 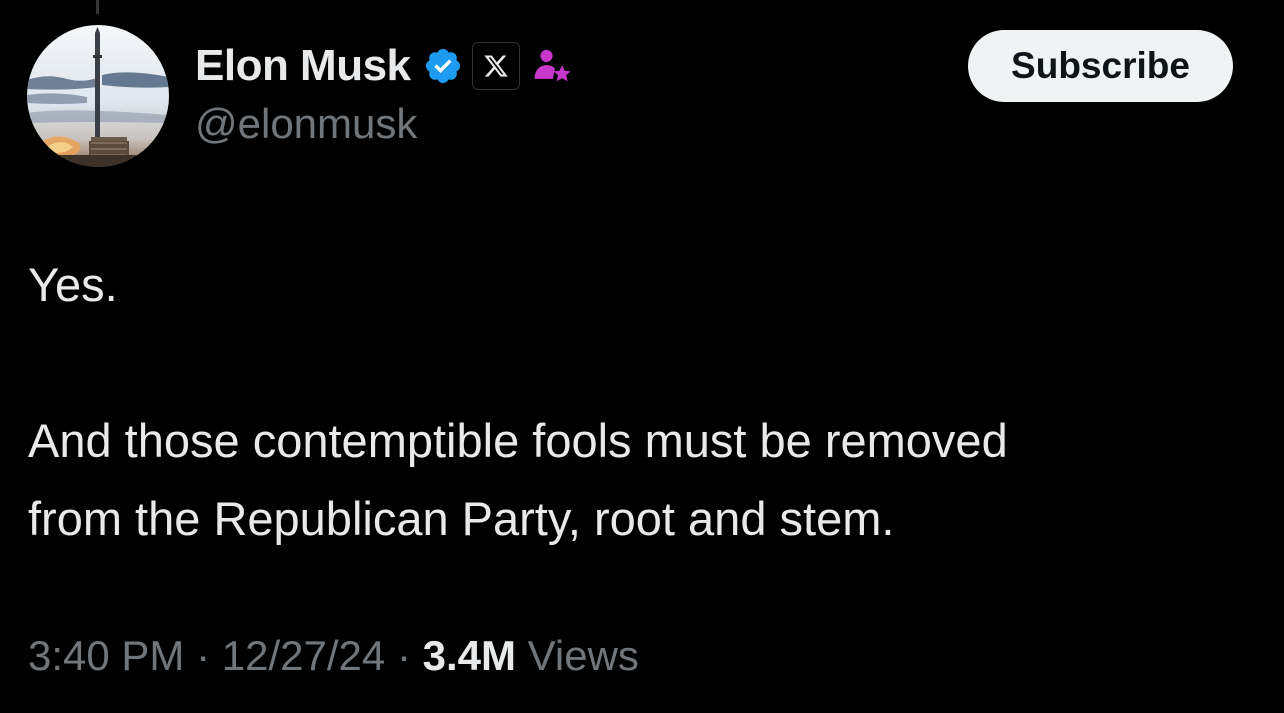 What do you see at coordinates (443, 66) in the screenshot?
I see `verified-badge-icon` at bounding box center [443, 66].